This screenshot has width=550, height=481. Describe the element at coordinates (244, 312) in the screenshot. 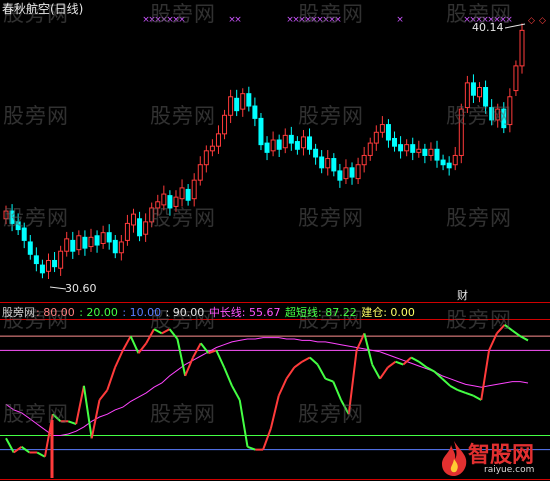

I see `legend-mid-line: 中长线: 55.67` at that location.